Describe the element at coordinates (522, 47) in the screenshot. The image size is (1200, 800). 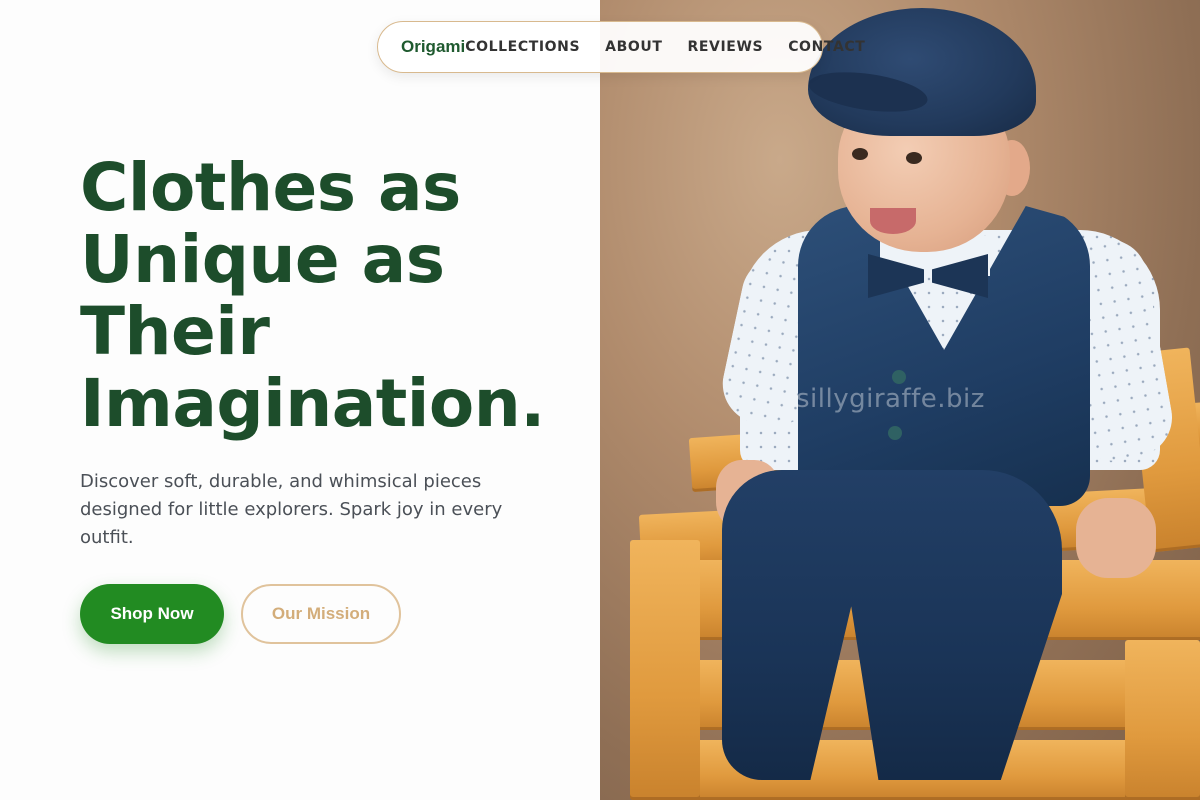
I see `nav-item-collections: COLLECTIONS` at that location.